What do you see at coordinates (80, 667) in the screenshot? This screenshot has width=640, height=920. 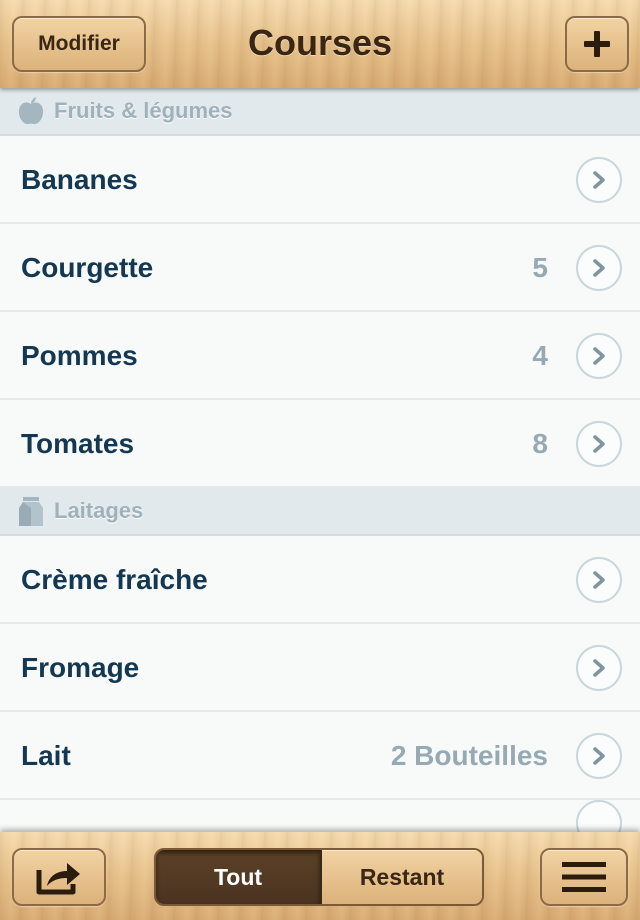 I see `item-name: Fromage` at bounding box center [80, 667].